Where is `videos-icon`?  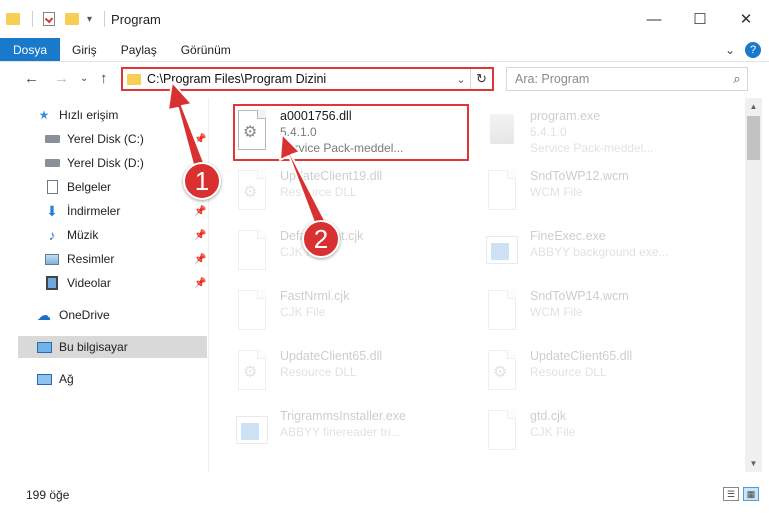 videos-icon is located at coordinates (52, 283).